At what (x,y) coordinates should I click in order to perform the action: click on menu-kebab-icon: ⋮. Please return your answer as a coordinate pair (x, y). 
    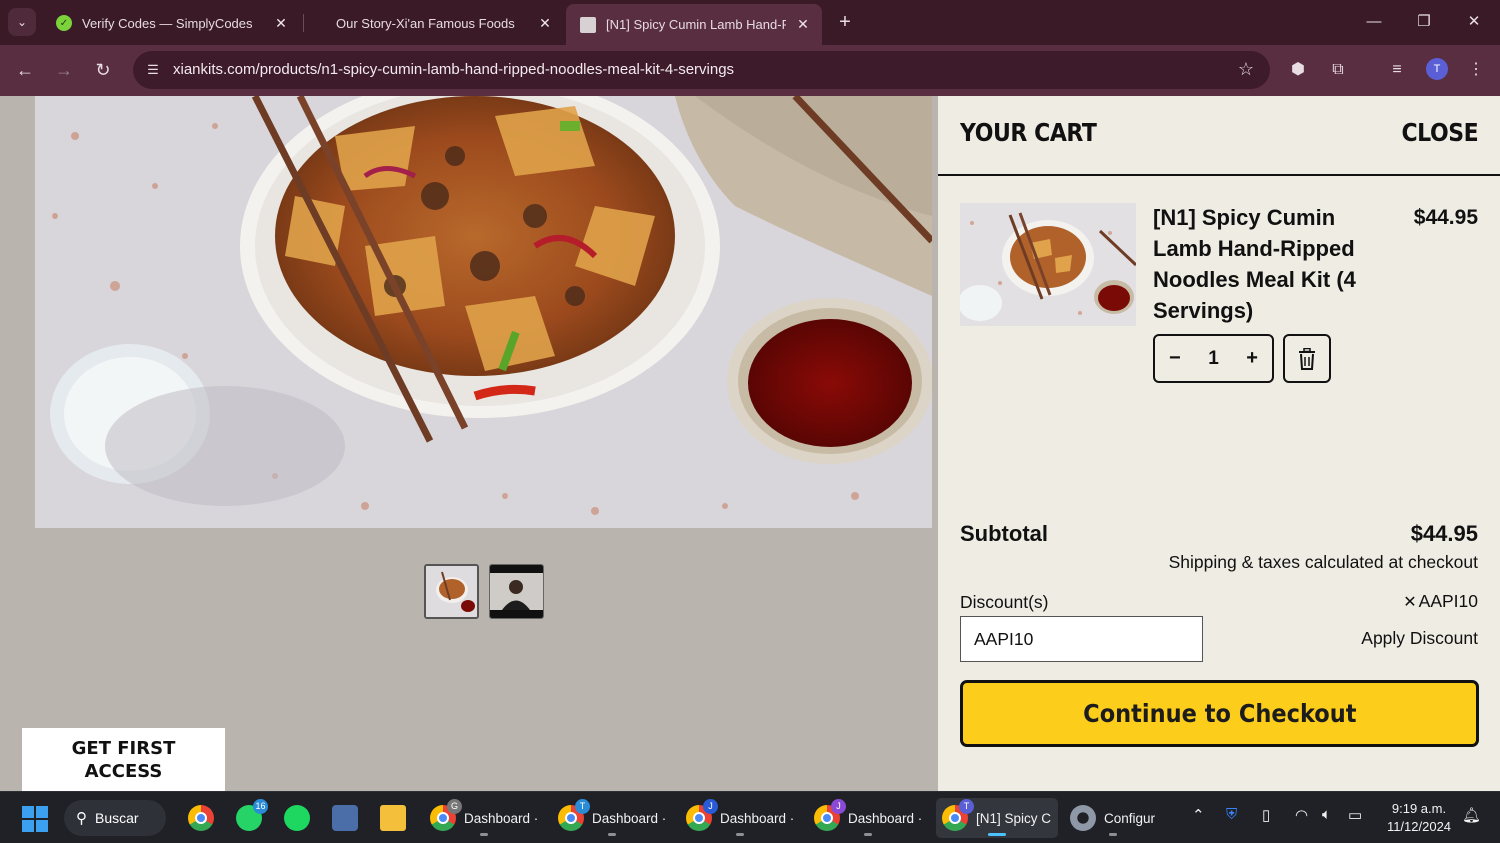
    Looking at the image, I should click on (1476, 70).